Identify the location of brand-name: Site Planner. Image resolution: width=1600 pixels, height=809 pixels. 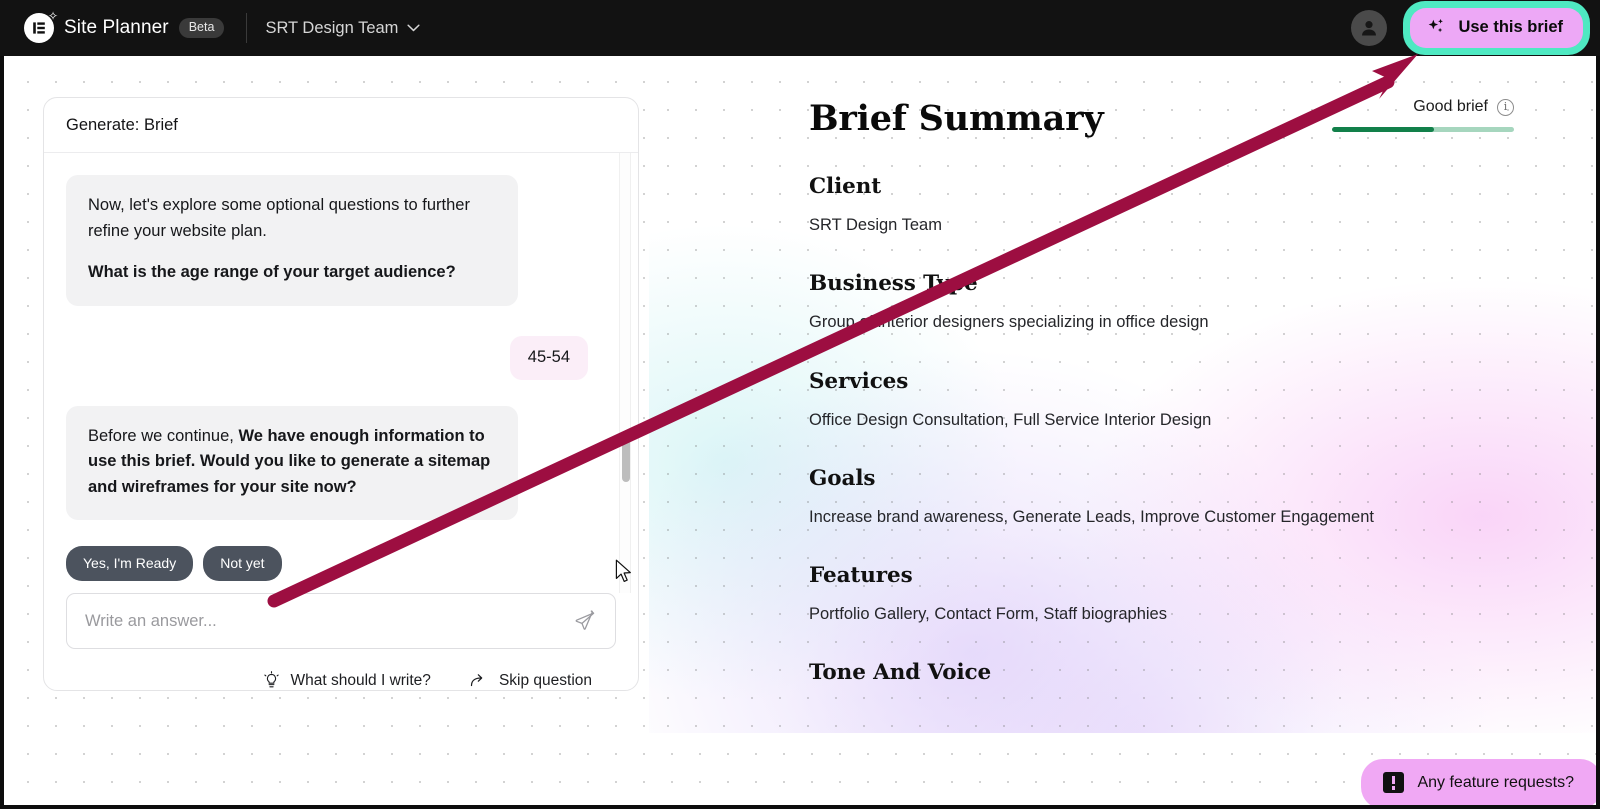
(116, 27).